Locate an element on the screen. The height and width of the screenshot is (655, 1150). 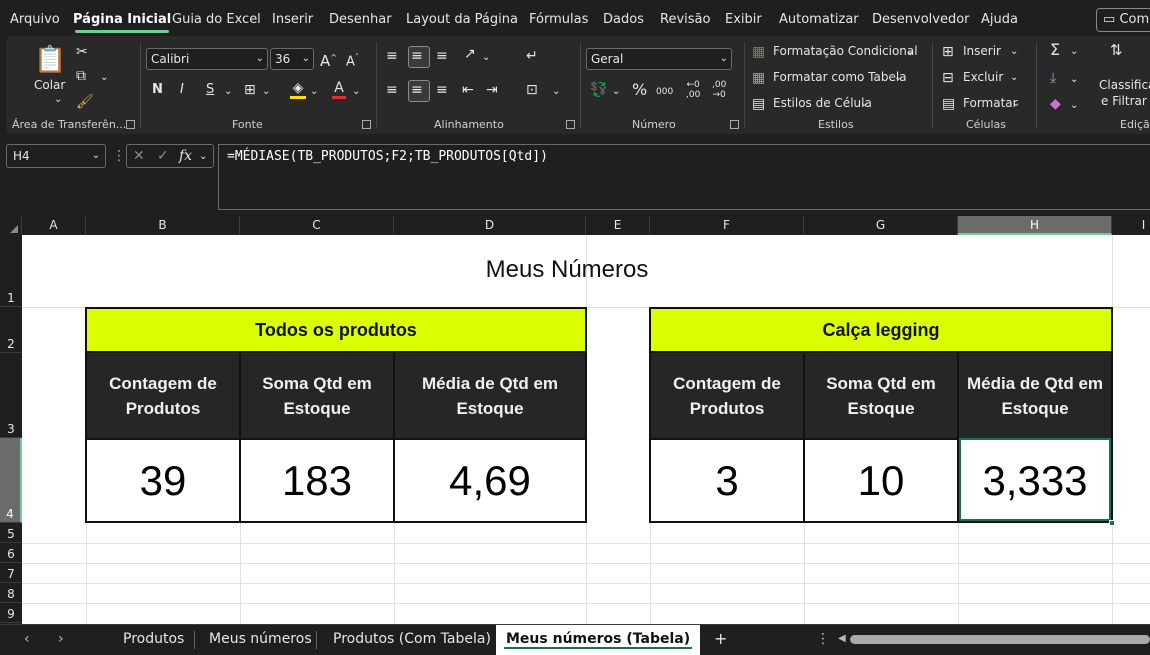
horizontal-scrollbar is located at coordinates (1000, 639).